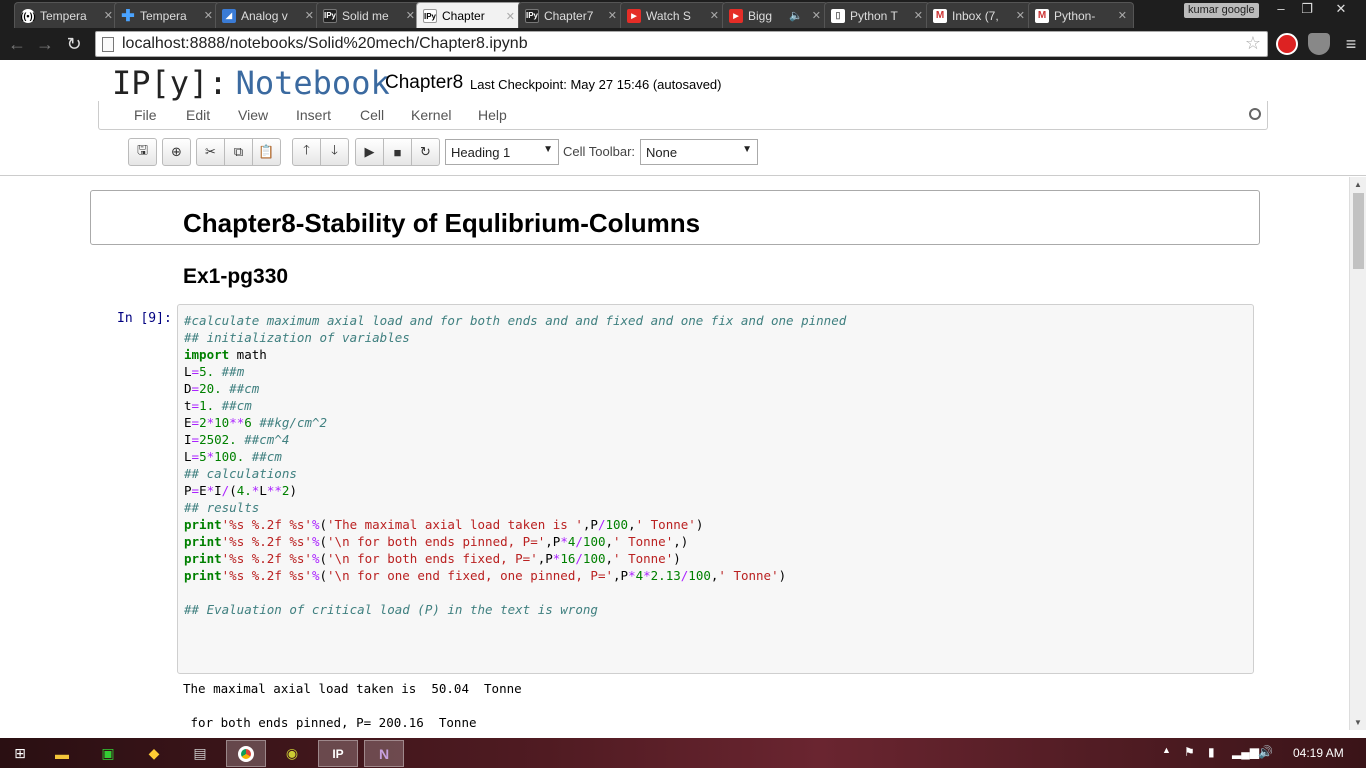 Image resolution: width=1366 pixels, height=768 pixels. Describe the element at coordinates (1255, 114) in the screenshot. I see `kernel-status-icon` at that location.